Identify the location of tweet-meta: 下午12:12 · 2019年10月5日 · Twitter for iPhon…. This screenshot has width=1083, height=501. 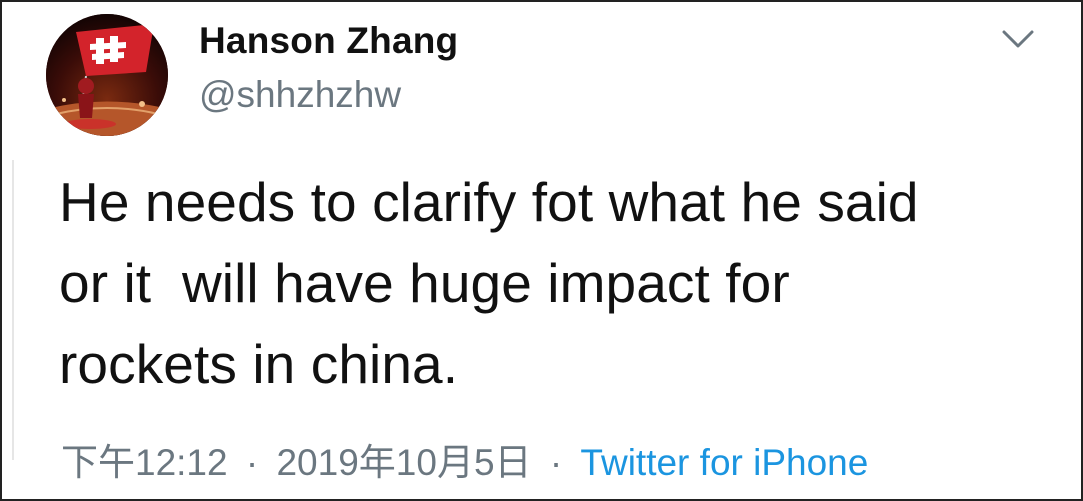
(464, 459).